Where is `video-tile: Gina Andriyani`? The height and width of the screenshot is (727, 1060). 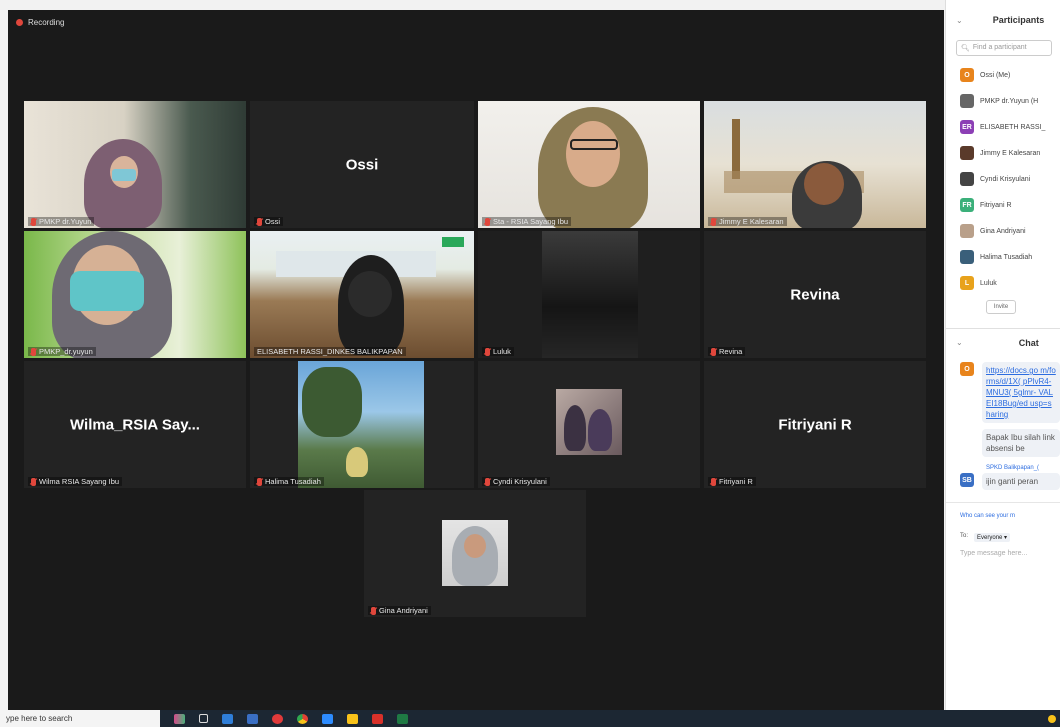 video-tile: Gina Andriyani is located at coordinates (475, 553).